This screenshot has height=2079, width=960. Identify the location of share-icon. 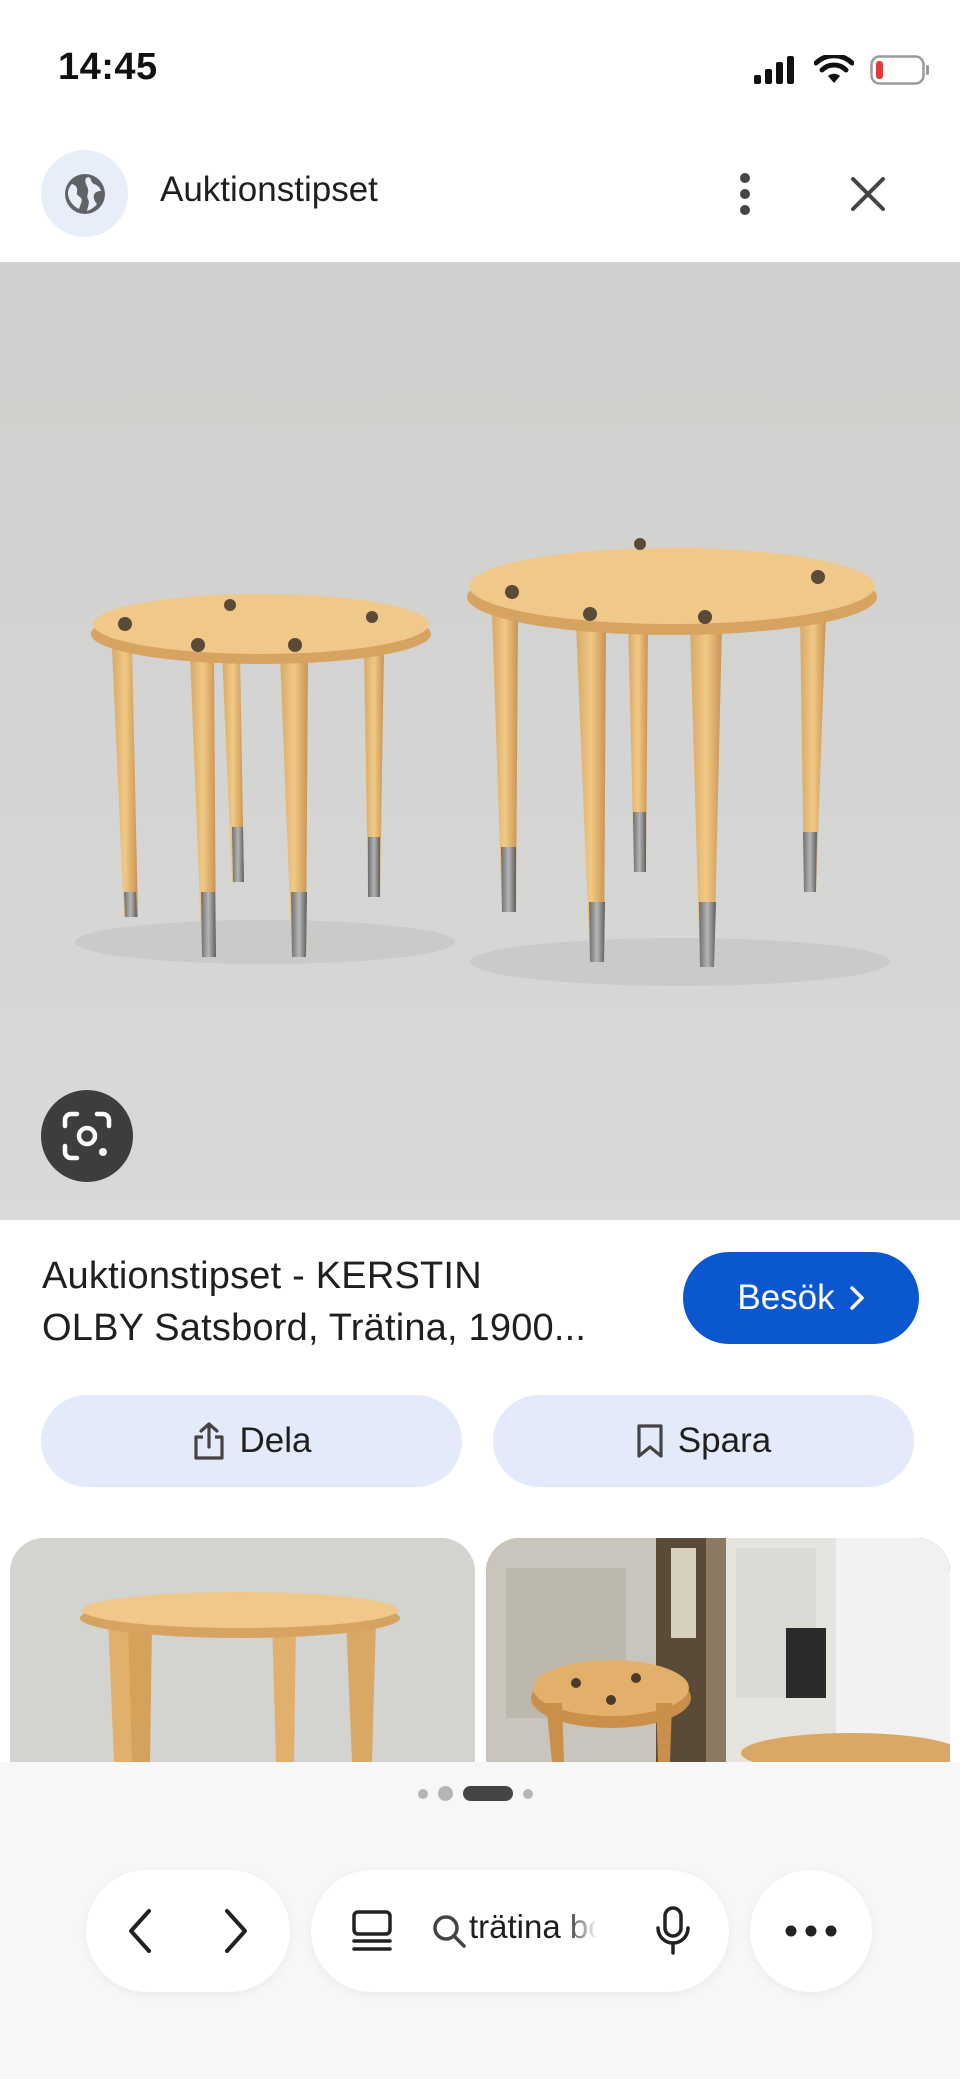
(208, 1441).